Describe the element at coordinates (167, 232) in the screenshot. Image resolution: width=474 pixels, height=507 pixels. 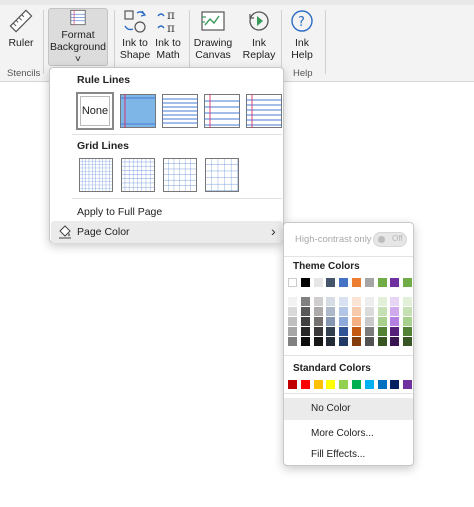
I see `page-color-item: Page Color ›` at that location.